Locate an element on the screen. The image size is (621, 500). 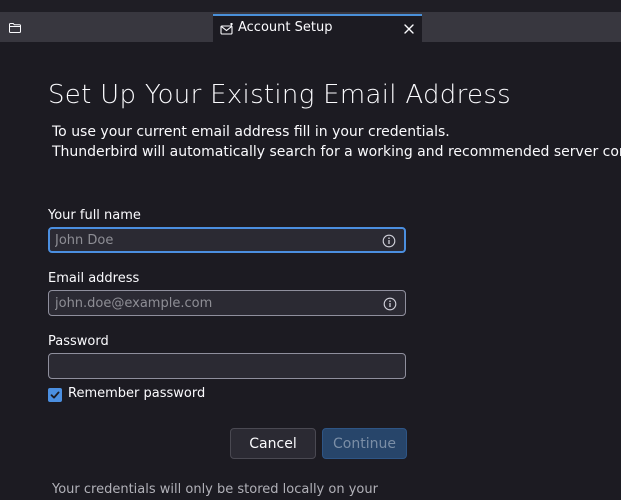
checkmark-icon is located at coordinates (55, 395).